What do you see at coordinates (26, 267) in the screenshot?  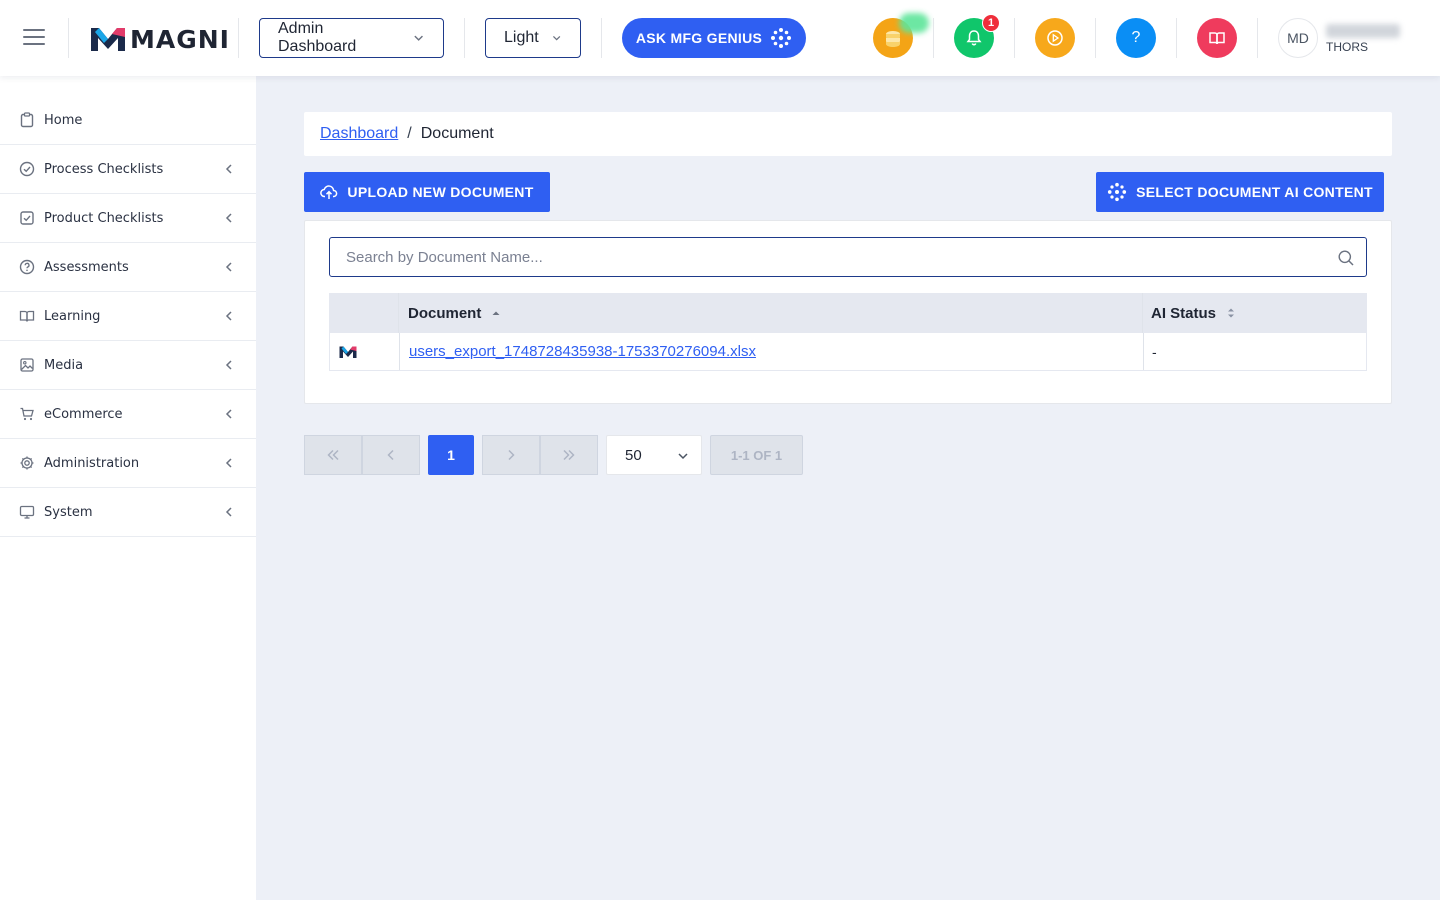 I see `question-circle-icon` at bounding box center [26, 267].